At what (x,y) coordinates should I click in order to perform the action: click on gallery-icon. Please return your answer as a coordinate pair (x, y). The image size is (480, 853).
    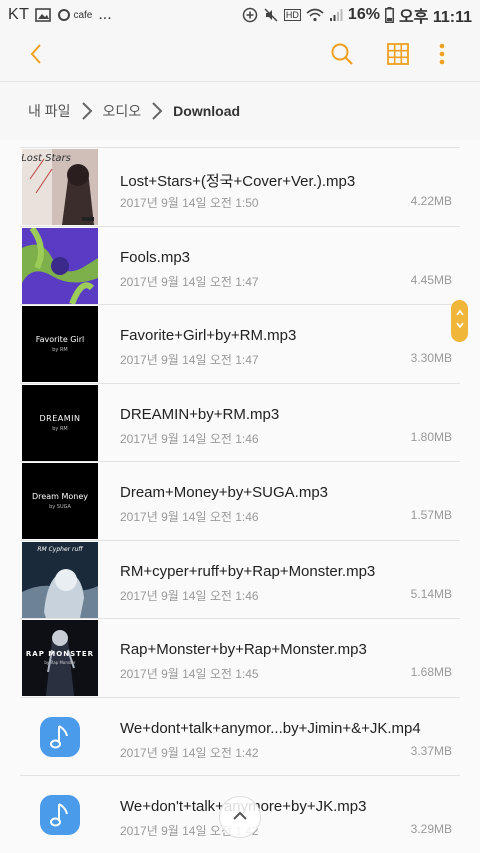
    Looking at the image, I should click on (43, 15).